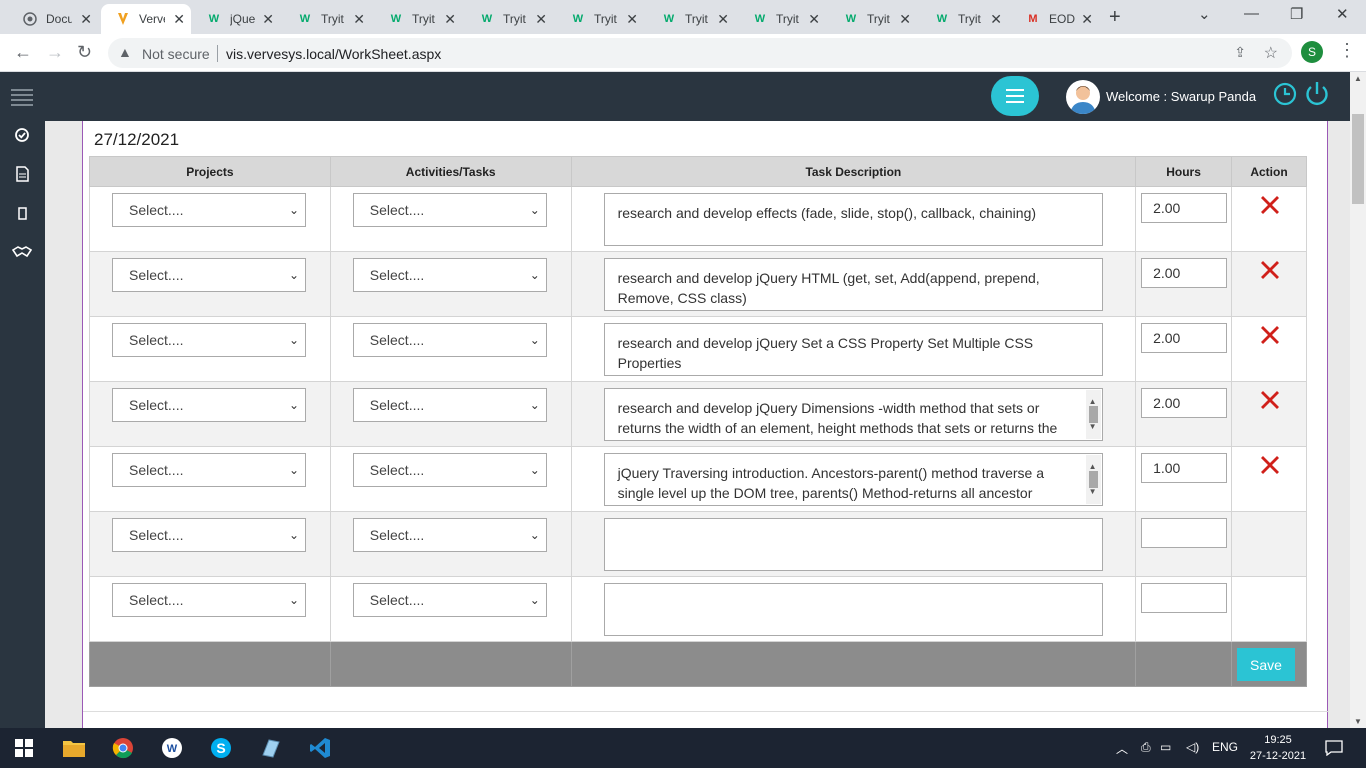  I want to click on hamburger-lines-icon, so click(22, 99).